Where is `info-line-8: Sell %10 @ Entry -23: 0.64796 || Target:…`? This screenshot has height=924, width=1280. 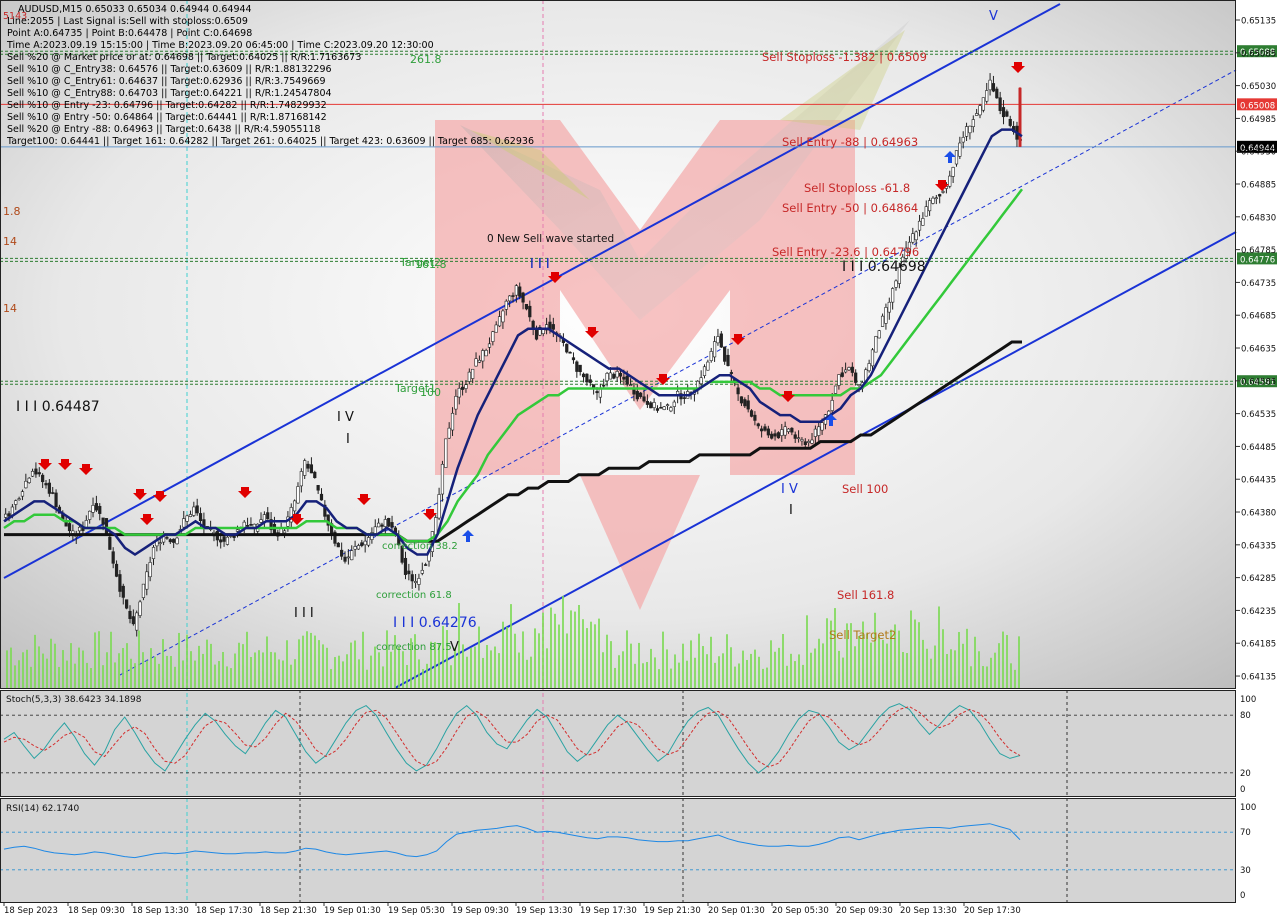 info-line-8: Sell %10 @ Entry -23: 0.64796 || Target:… is located at coordinates (167, 105).